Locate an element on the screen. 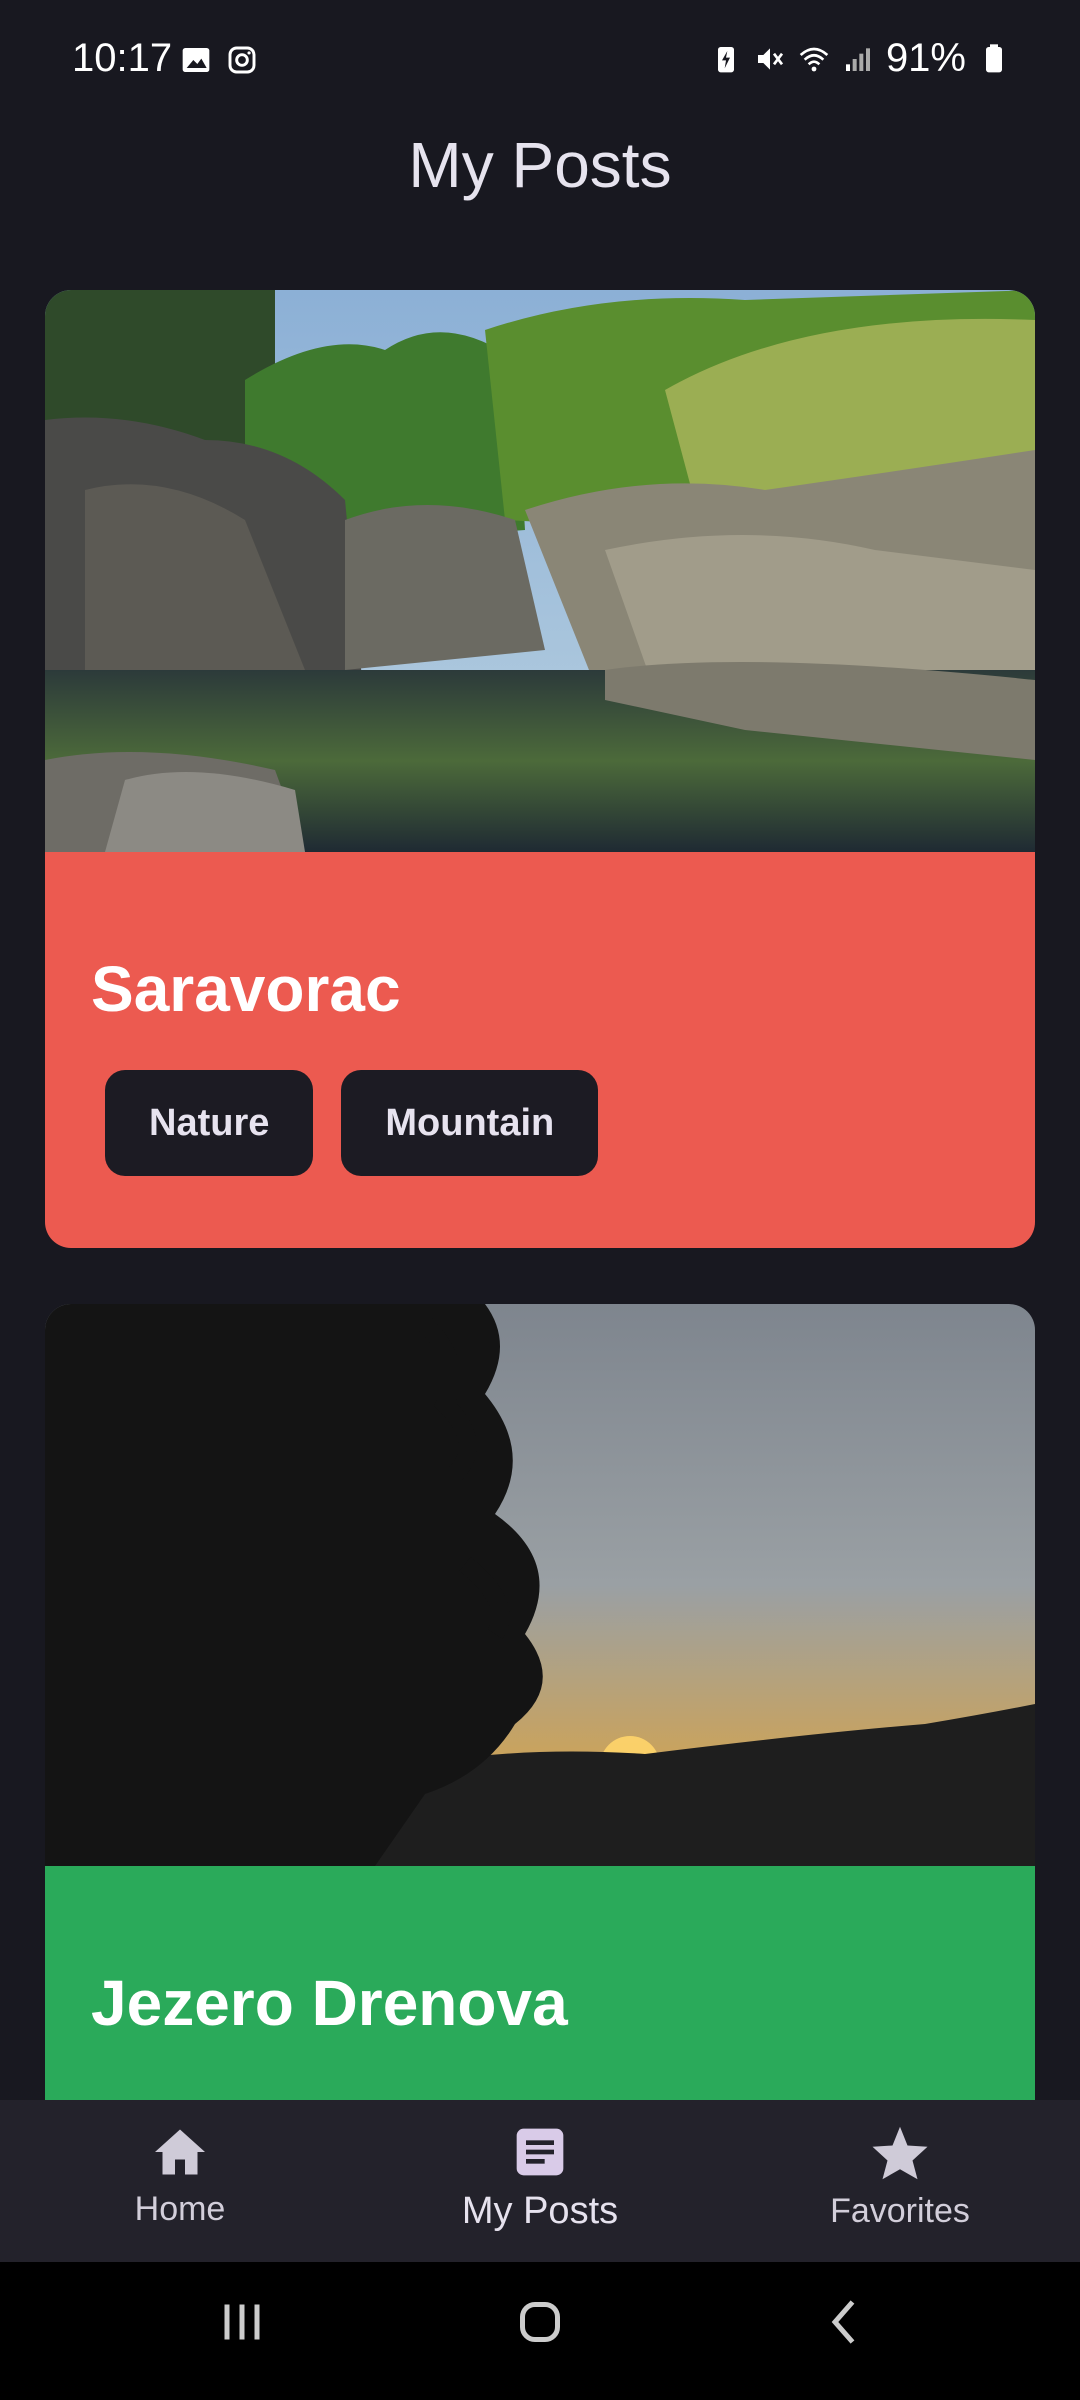  bottom-nav: Home My Posts Favorites is located at coordinates (540, 2181).